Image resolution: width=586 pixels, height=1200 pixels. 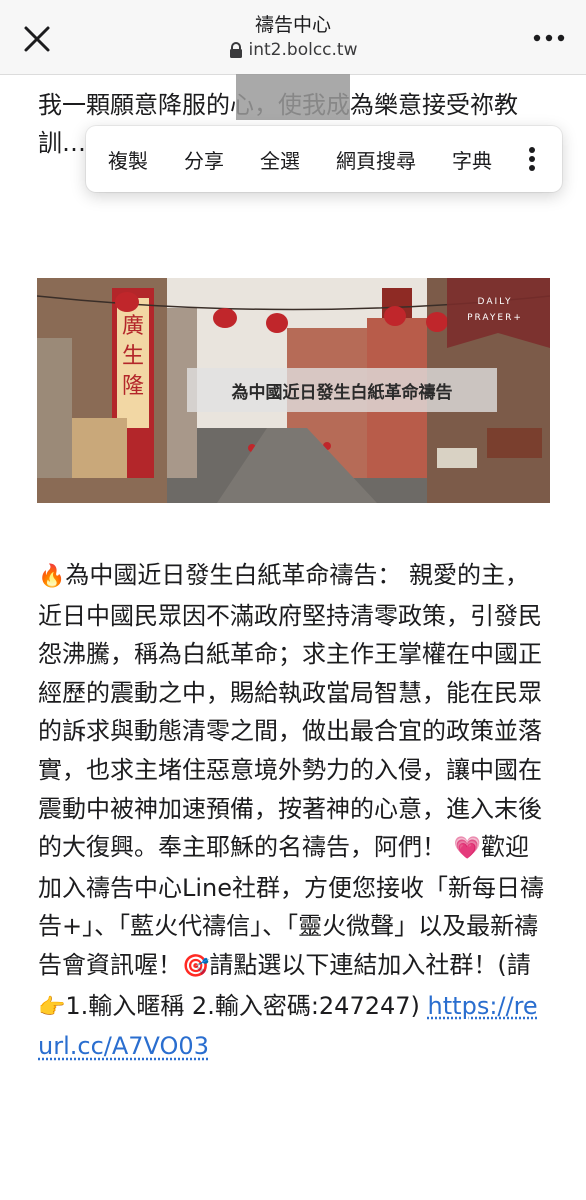 I want to click on svg-text: 廣, so click(x=133, y=326).